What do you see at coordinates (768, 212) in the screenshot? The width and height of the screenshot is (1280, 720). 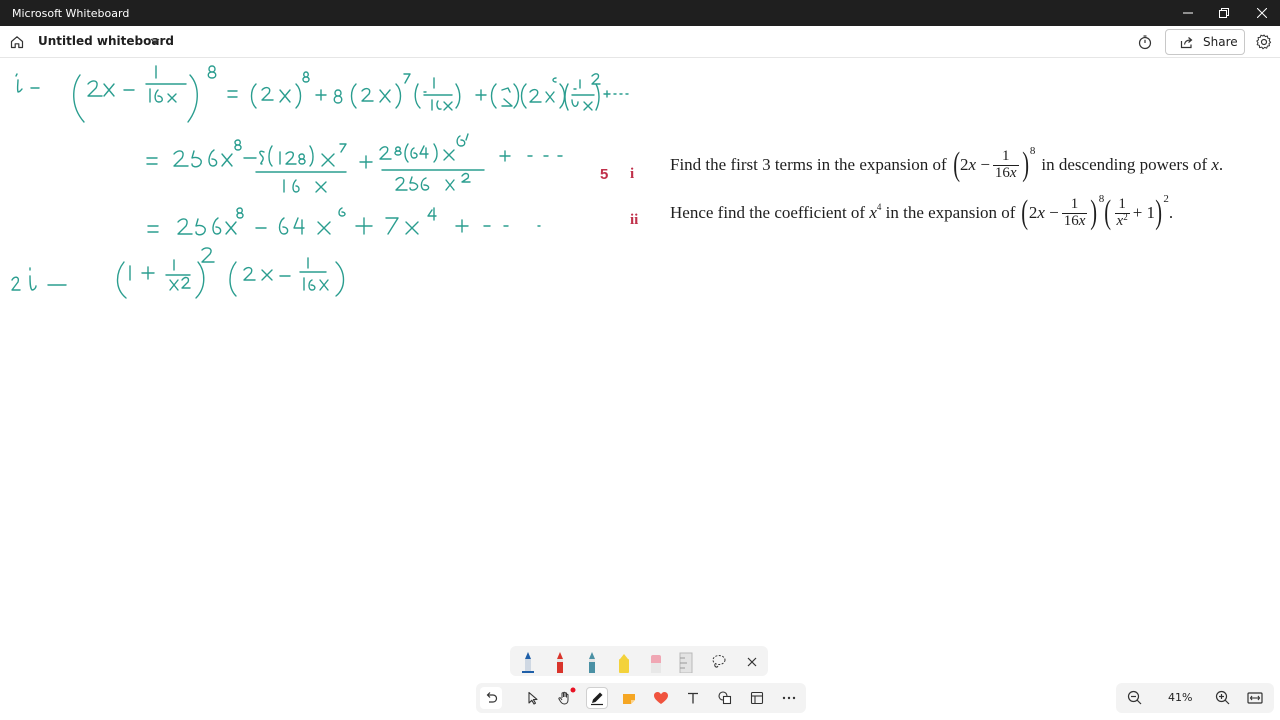 I see `part-ii-text-before: Hence find the coefficient of` at bounding box center [768, 212].